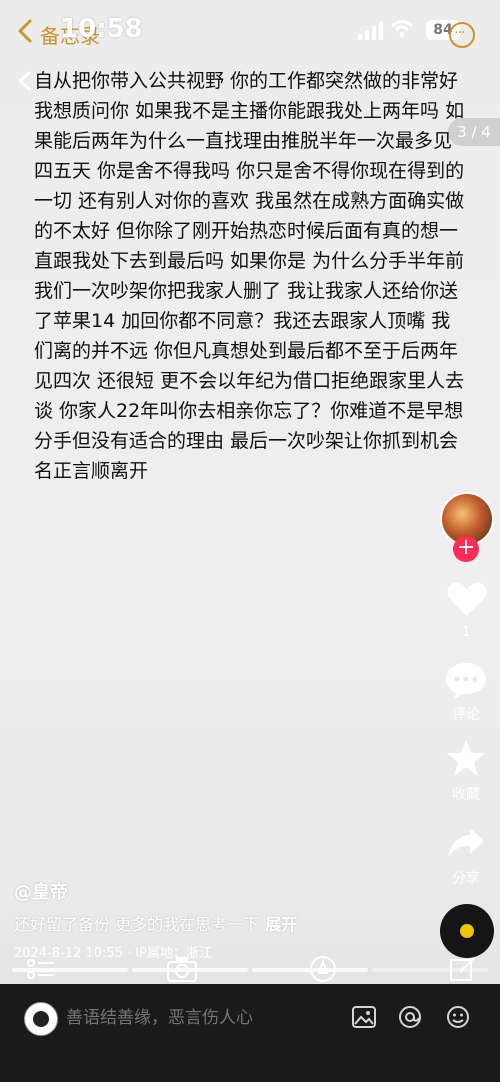 This screenshot has width=500, height=1082. Describe the element at coordinates (137, 924) in the screenshot. I see `caption-text: 还好留了备份 更多的我在思考一下` at that location.